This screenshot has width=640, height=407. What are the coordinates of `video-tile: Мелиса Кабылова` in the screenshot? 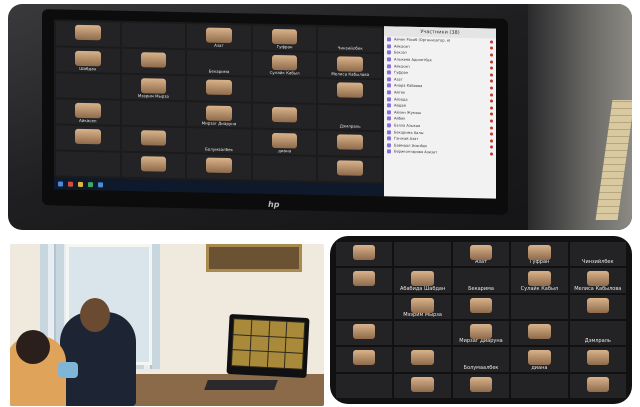 It's located at (350, 65).